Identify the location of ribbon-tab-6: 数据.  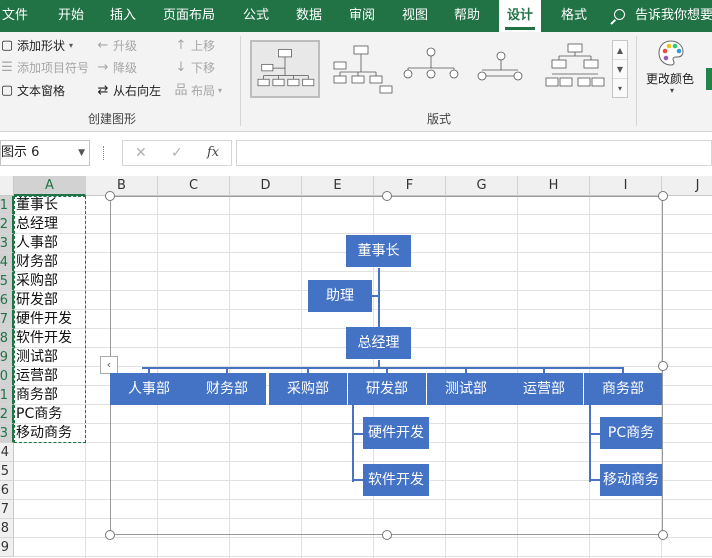
(309, 16).